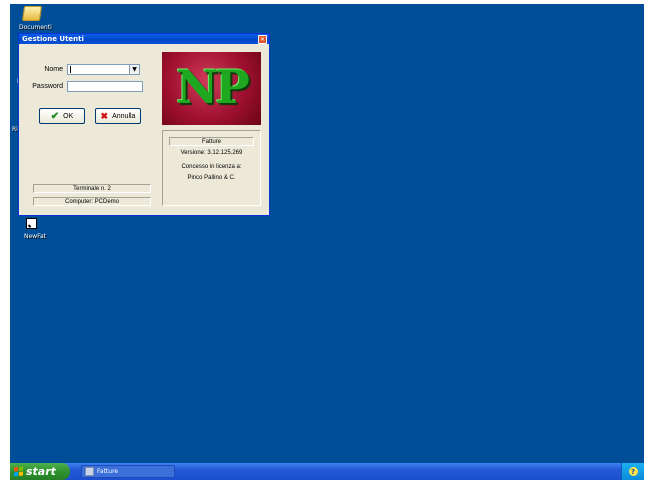 This screenshot has height=482, width=652. Describe the element at coordinates (134, 69) in the screenshot. I see `chevron-down-icon: ▼` at that location.